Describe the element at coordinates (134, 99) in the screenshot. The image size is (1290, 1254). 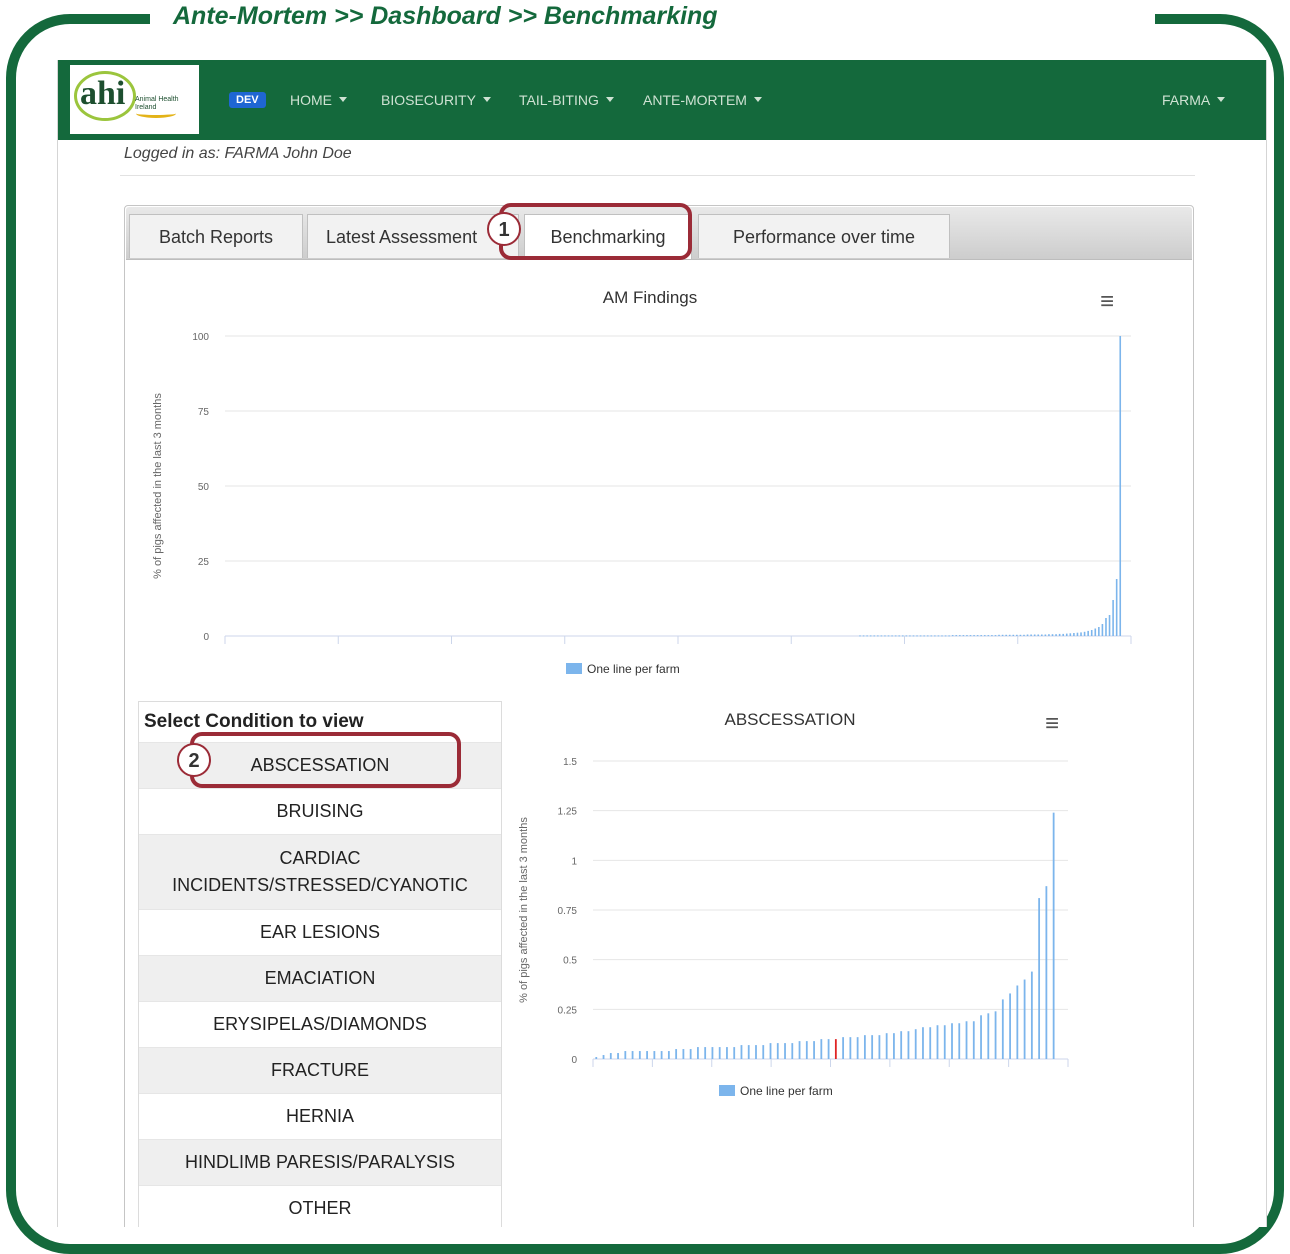
I see `ahi-logo: ahi Animal Health Ireland` at that location.